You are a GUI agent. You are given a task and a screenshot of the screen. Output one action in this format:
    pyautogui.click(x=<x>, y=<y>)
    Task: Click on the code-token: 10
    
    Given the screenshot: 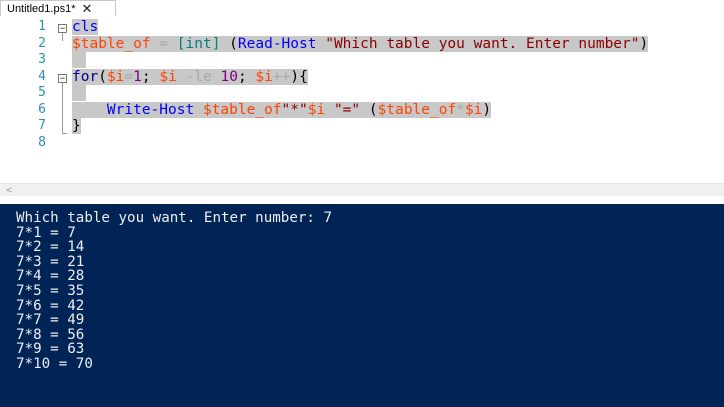 What is the action you would take?
    pyautogui.click(x=229, y=76)
    